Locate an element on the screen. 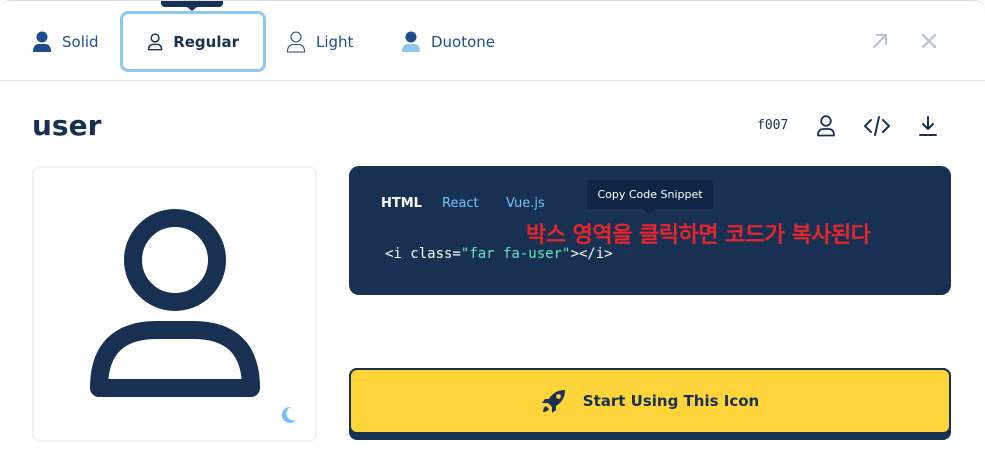 The height and width of the screenshot is (463, 985). download-button is located at coordinates (928, 126).